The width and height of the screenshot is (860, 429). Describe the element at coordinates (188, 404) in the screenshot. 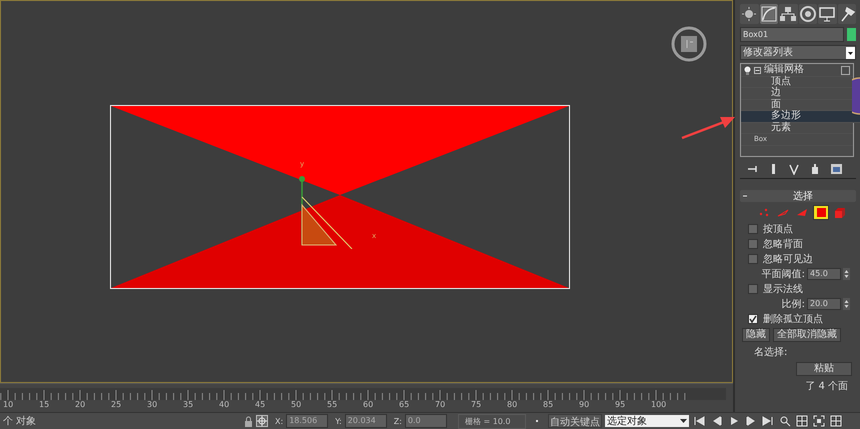

I see `frame-number: 35` at that location.